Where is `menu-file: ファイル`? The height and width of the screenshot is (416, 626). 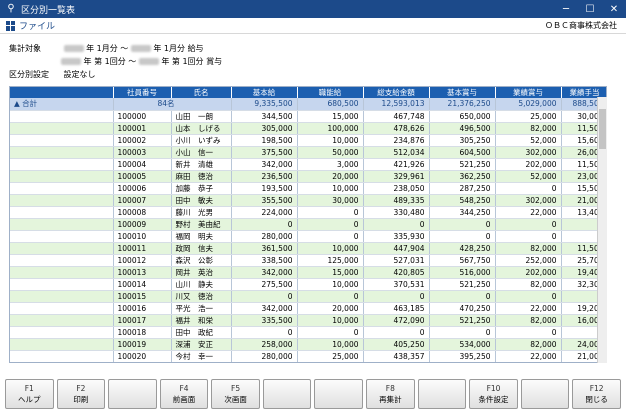 menu-file: ファイル is located at coordinates (37, 25).